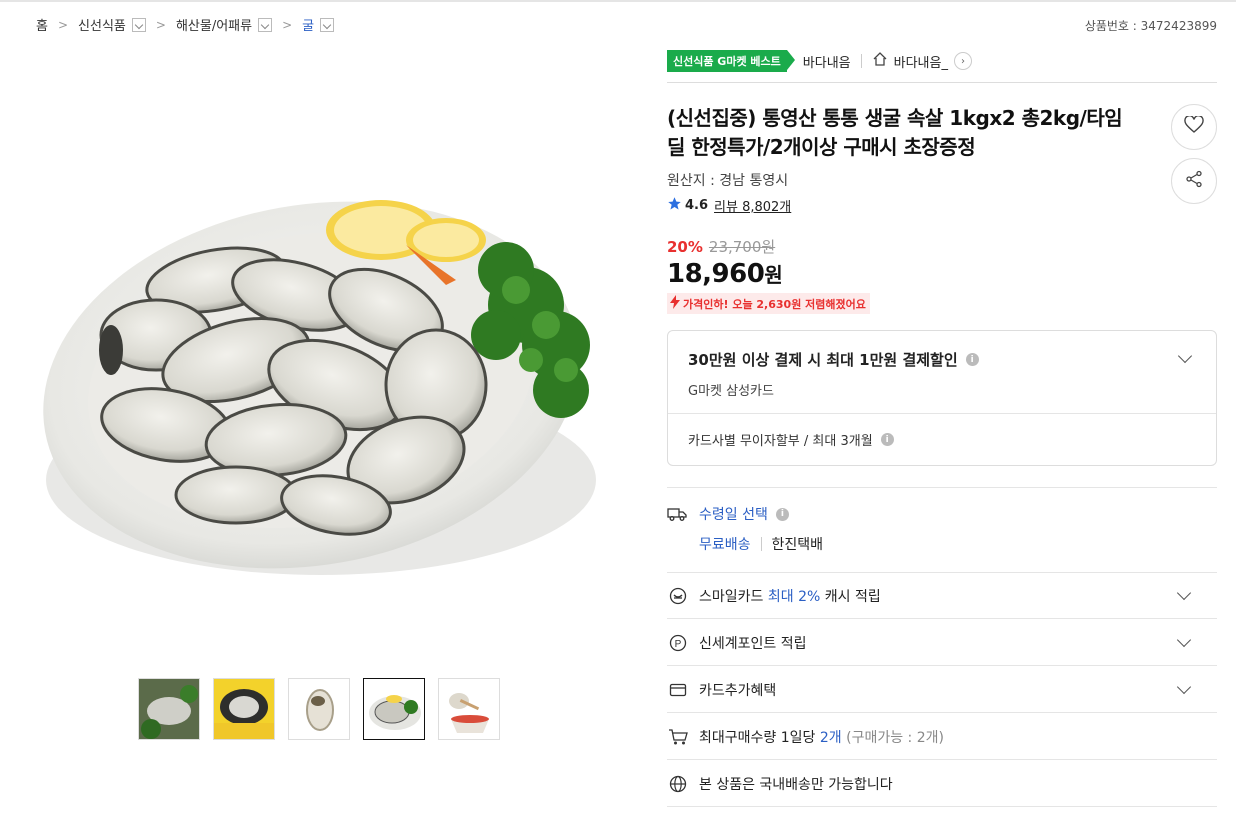  I want to click on smile-icon, so click(678, 596).